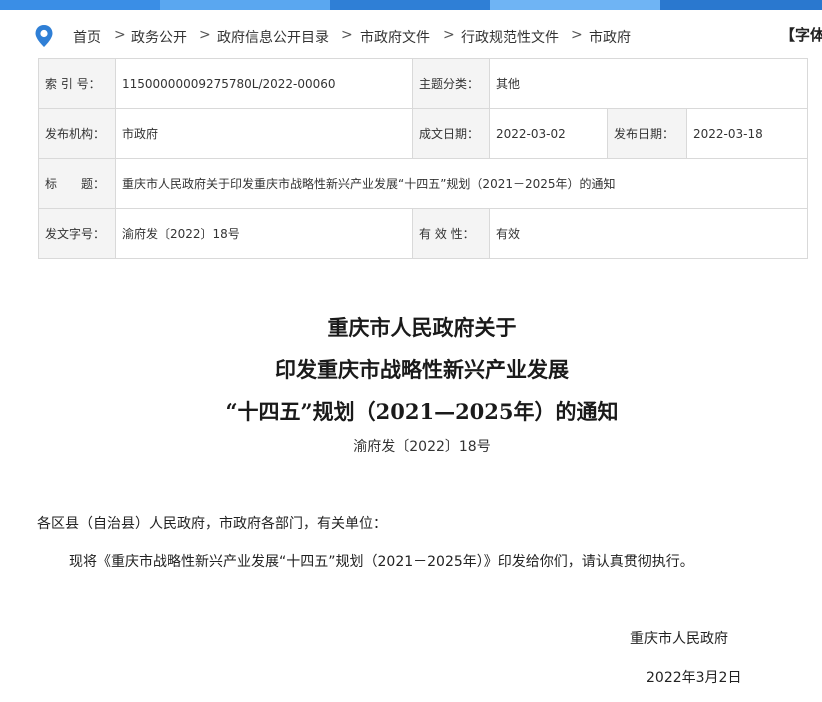 The width and height of the screenshot is (822, 702). Describe the element at coordinates (610, 37) in the screenshot. I see `breadcrumb-city-gov: 市政府` at that location.